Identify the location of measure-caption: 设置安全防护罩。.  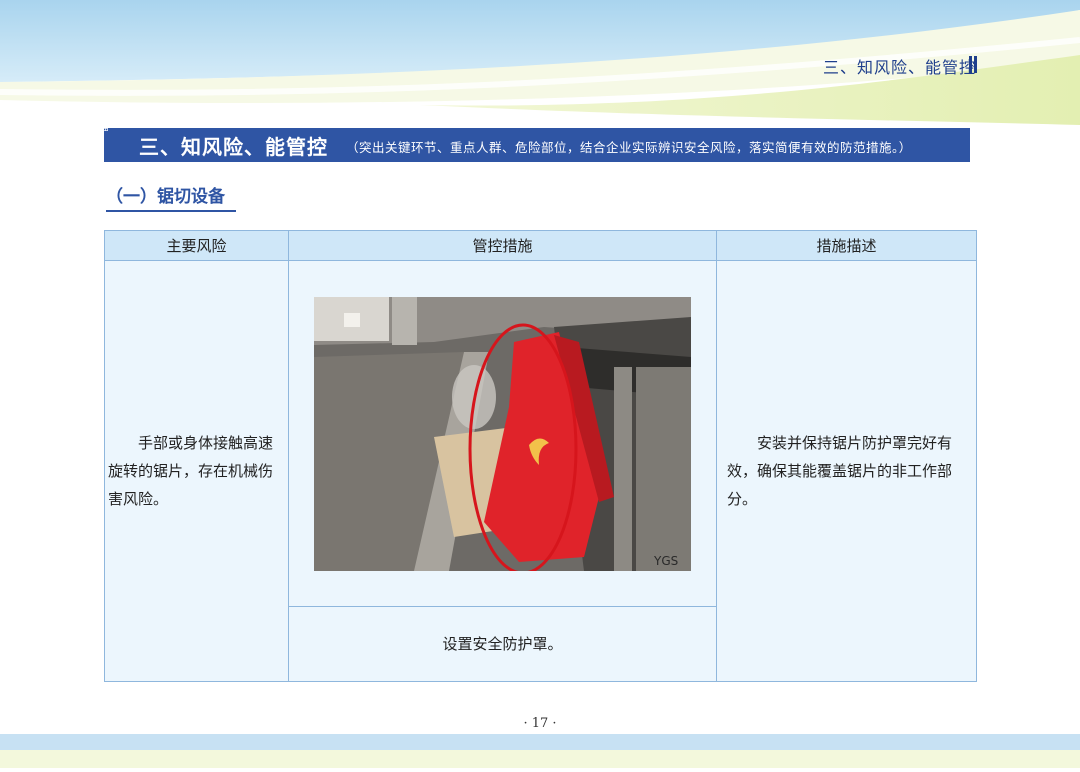
(502, 644).